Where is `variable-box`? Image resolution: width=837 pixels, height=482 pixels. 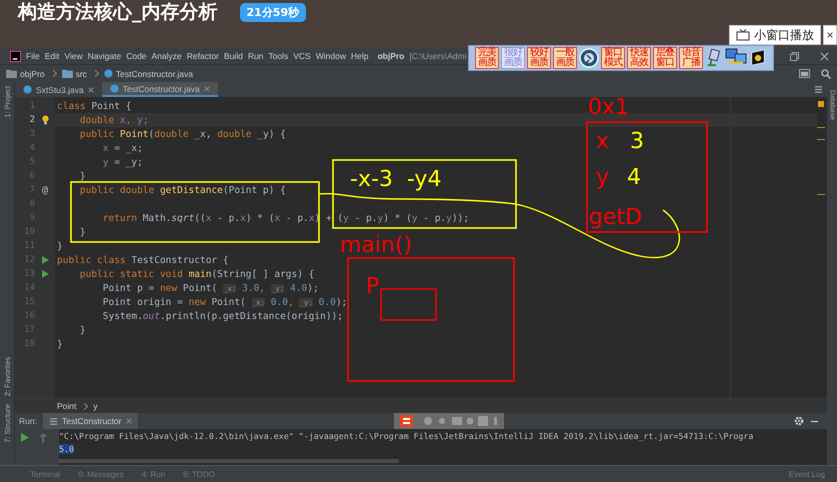 variable-box is located at coordinates (408, 304).